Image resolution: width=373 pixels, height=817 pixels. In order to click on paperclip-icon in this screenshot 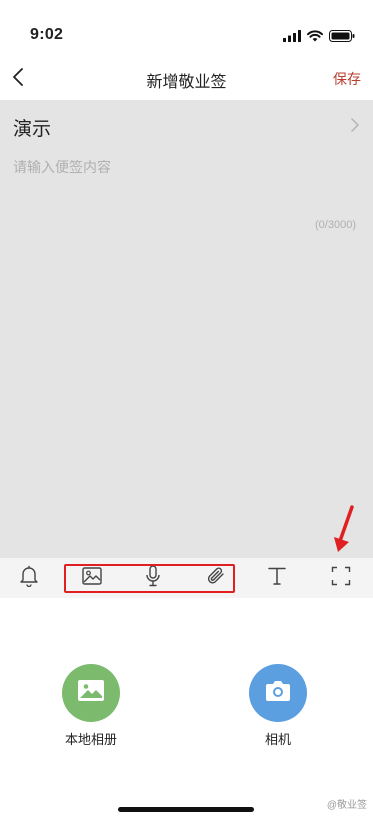, I will do `click(216, 578)`.